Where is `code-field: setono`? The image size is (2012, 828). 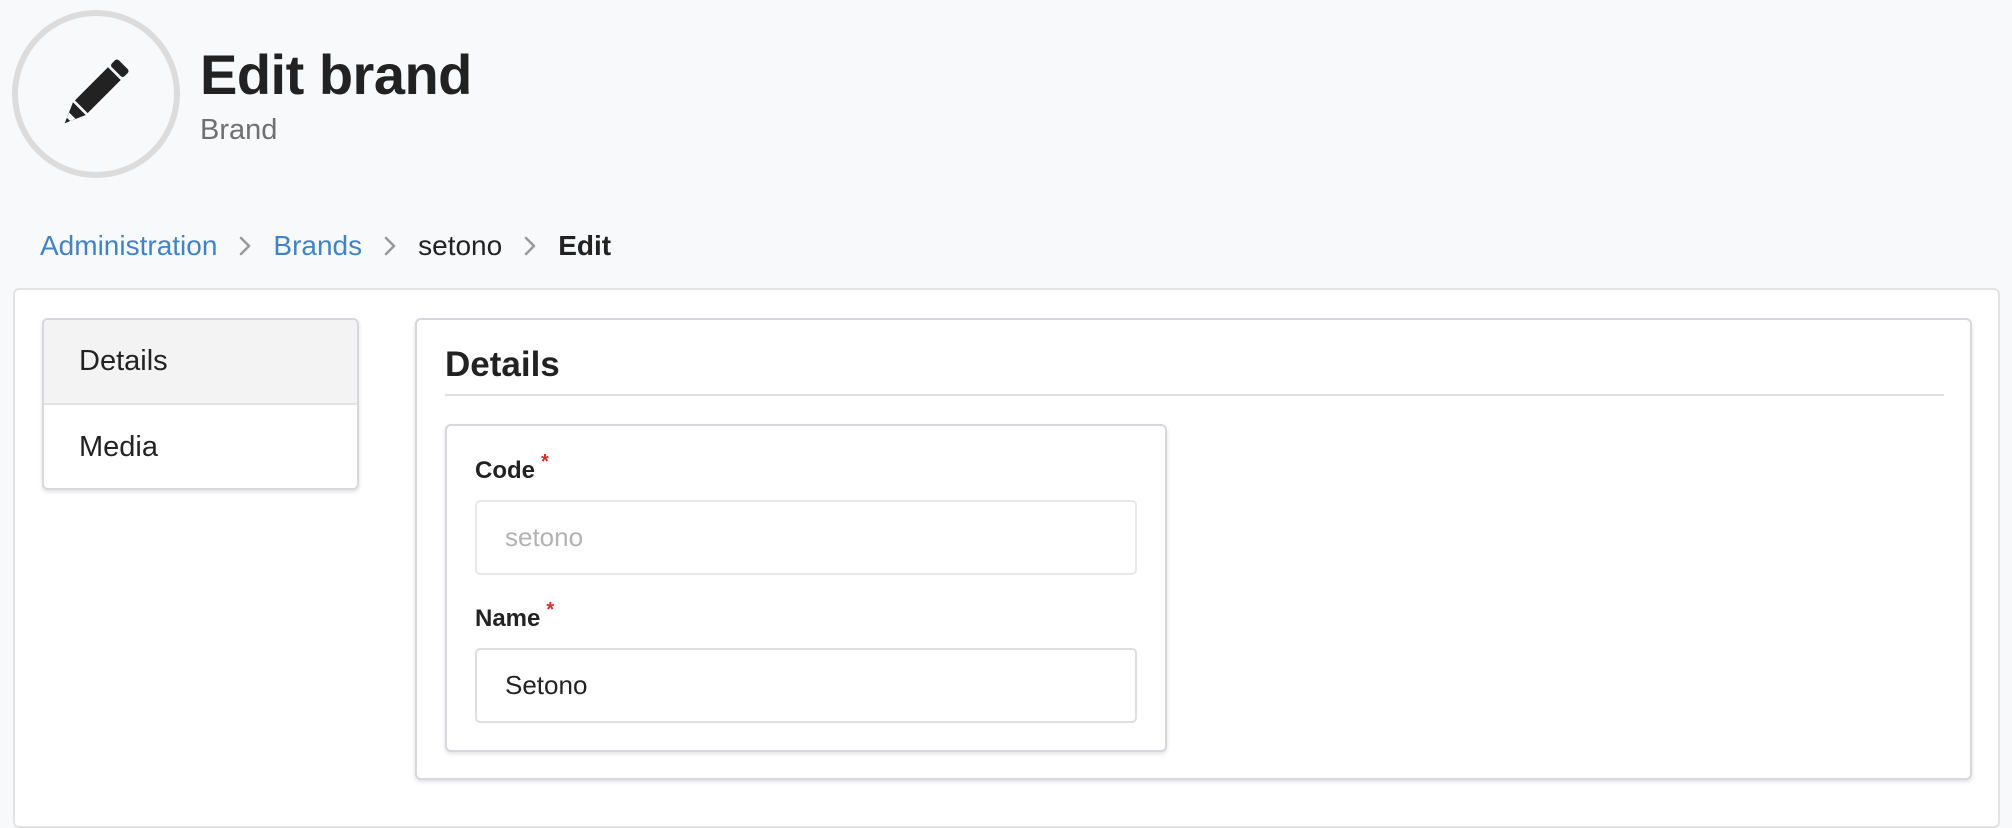 code-field: setono is located at coordinates (806, 537).